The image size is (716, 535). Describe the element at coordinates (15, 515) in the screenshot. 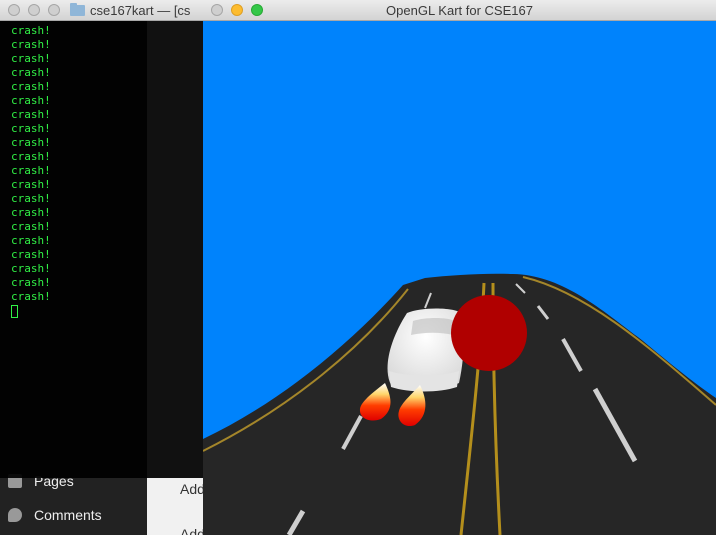

I see `comments-icon` at that location.